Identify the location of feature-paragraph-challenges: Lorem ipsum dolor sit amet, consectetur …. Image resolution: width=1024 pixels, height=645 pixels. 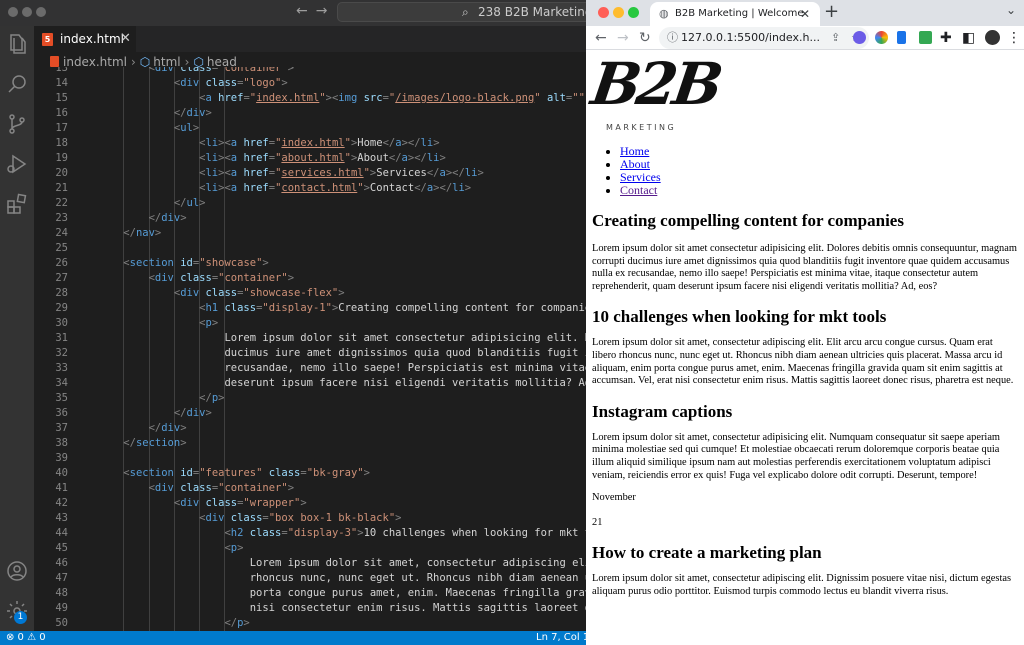
(803, 362).